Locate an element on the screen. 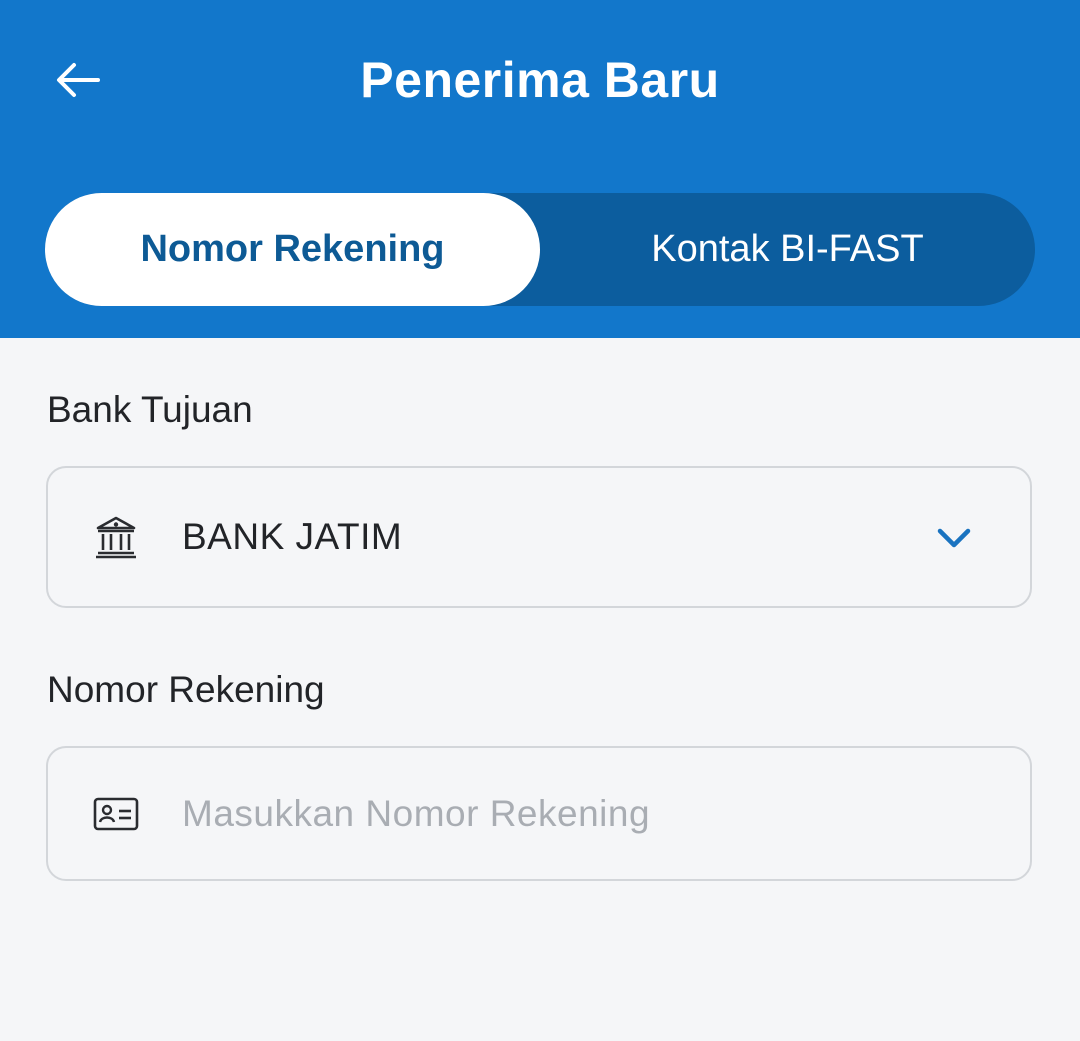 The width and height of the screenshot is (1080, 1041). tab-switcher: Nomor Rekening Kontak BI-FAST is located at coordinates (540, 249).